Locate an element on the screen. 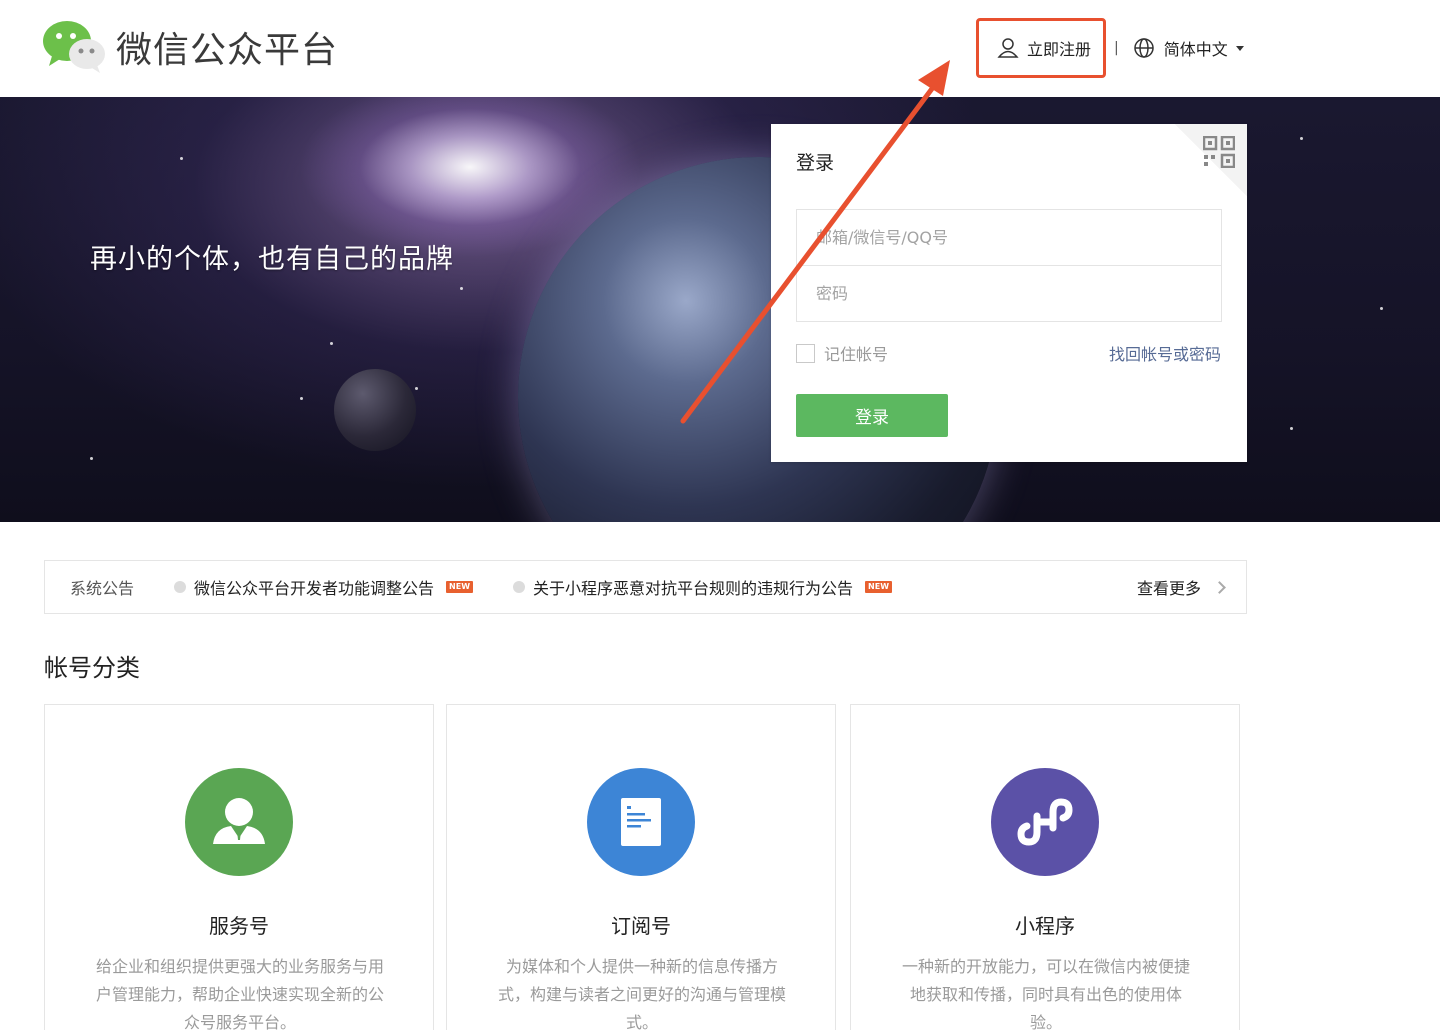 The image size is (1440, 1030). language-selector: 简体中文 is located at coordinates (1188, 48).